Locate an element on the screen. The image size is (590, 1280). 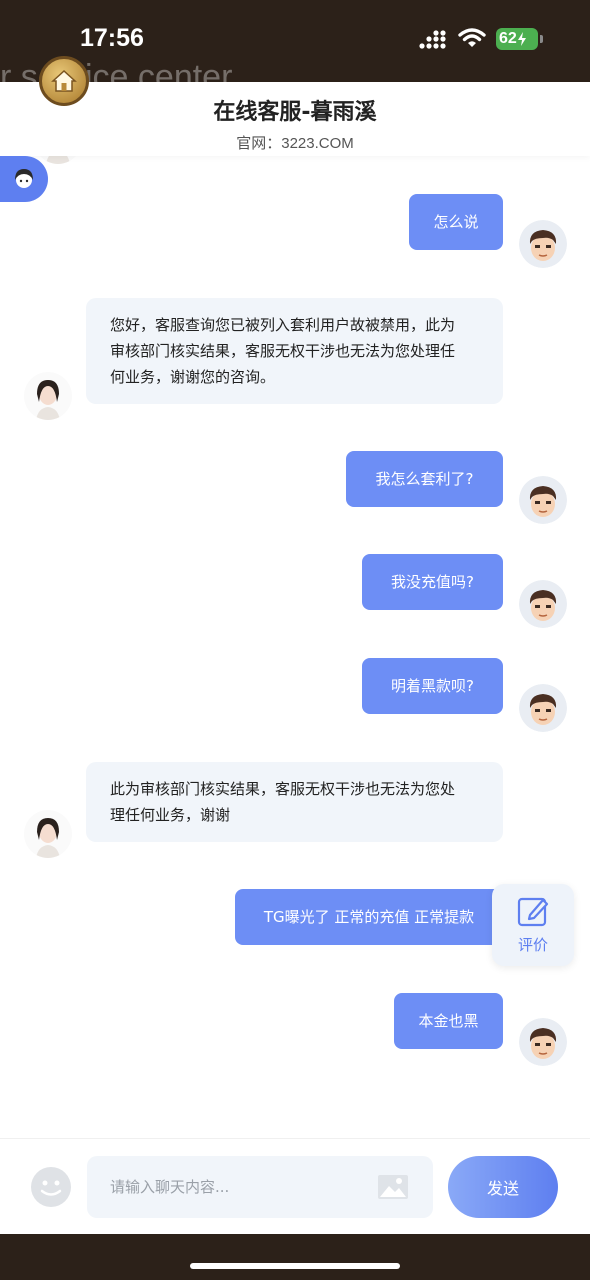
status-time: 17:56 is located at coordinates (112, 38).